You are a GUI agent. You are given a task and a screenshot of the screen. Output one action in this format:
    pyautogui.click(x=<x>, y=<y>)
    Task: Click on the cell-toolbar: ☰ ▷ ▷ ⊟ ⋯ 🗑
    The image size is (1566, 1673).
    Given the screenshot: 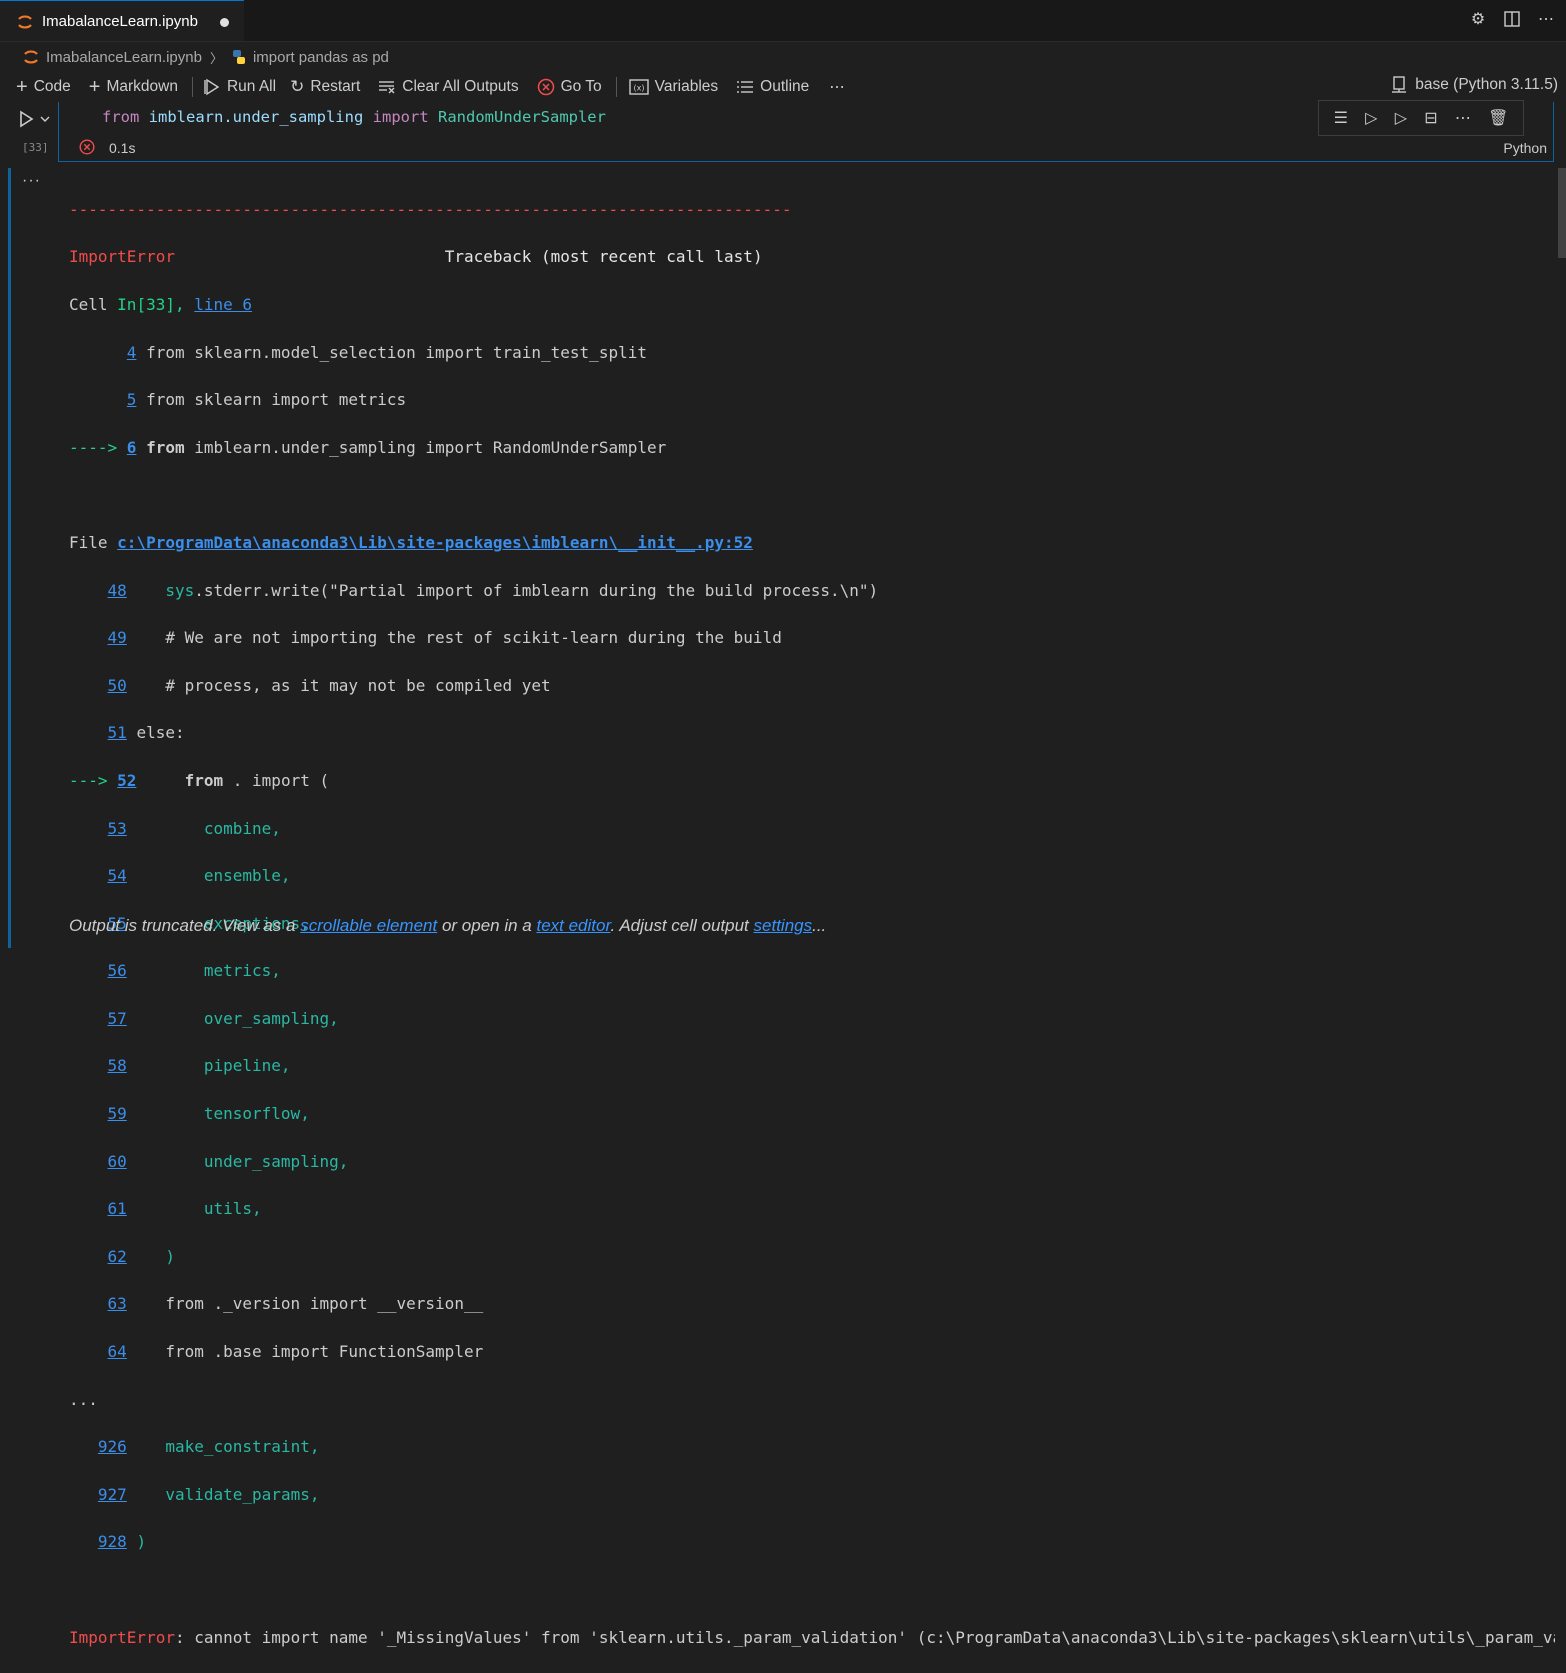 What is the action you would take?
    pyautogui.click(x=1421, y=118)
    